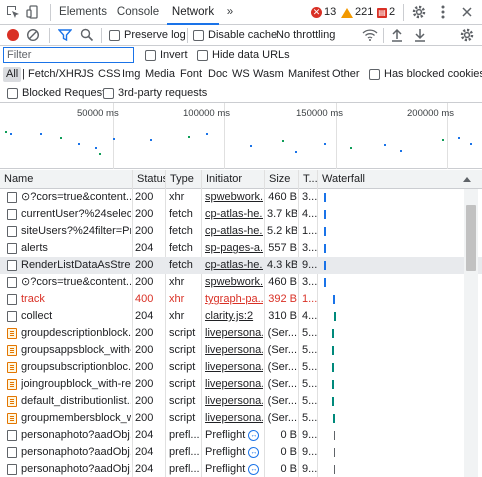 The width and height of the screenshot is (482, 477). I want to click on inspect-element-icon, so click(13, 12).